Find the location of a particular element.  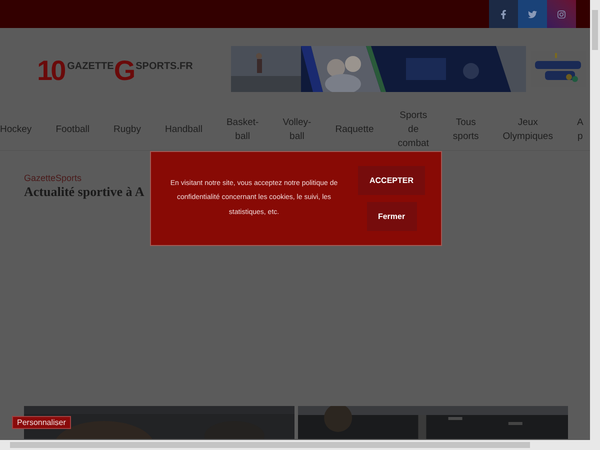

nav-link: Tous sports is located at coordinates (465, 130).